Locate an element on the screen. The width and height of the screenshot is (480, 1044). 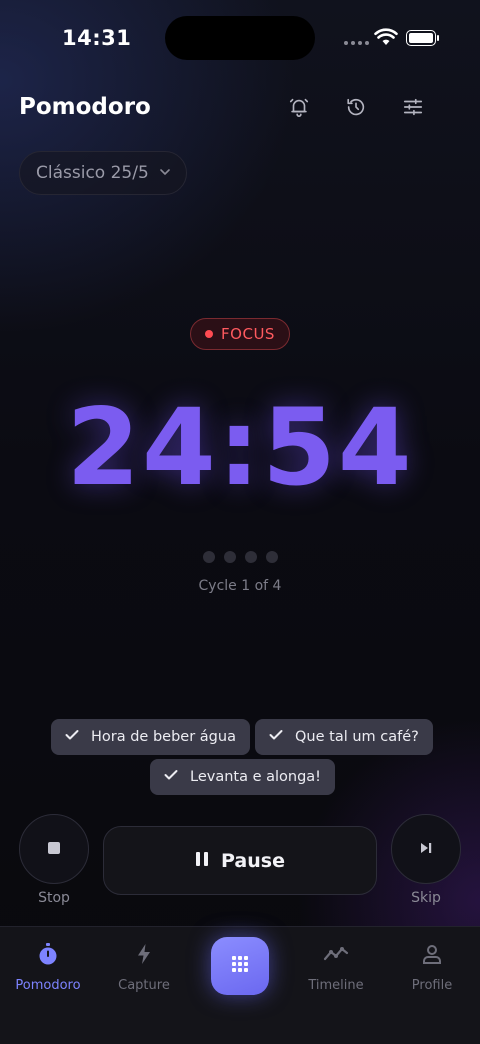
page-title: Pomodoro is located at coordinates (85, 107).